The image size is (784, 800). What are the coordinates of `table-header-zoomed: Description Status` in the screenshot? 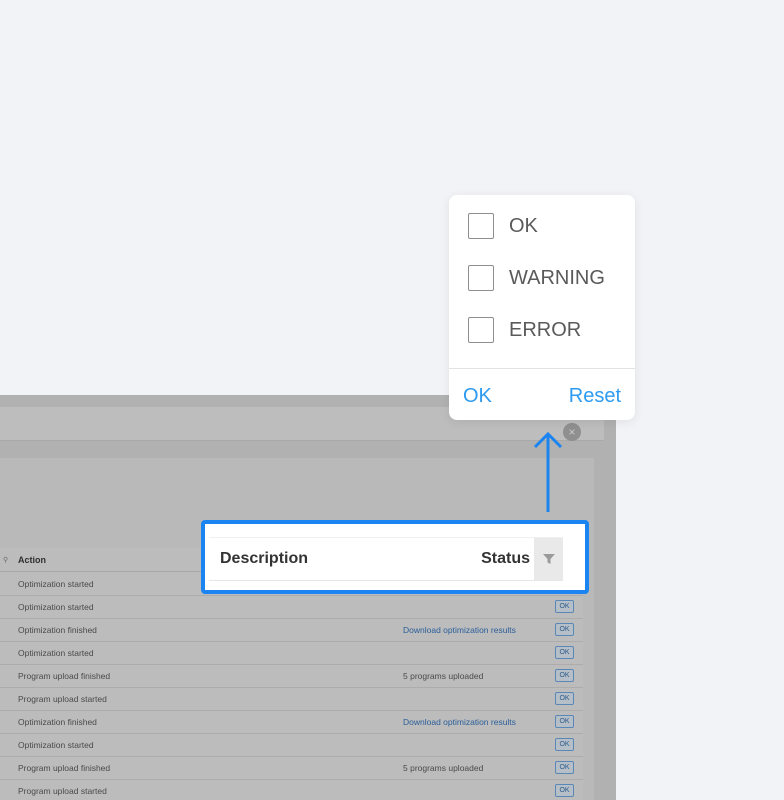 It's located at (386, 559).